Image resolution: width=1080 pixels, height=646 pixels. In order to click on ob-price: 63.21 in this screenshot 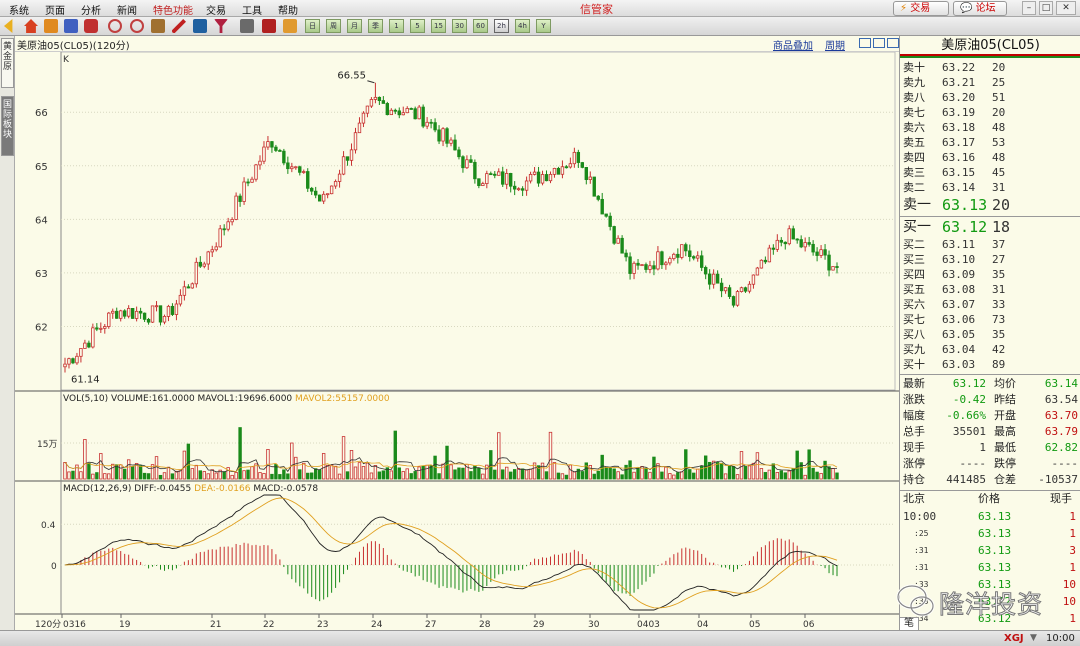, I will do `click(959, 82)`.